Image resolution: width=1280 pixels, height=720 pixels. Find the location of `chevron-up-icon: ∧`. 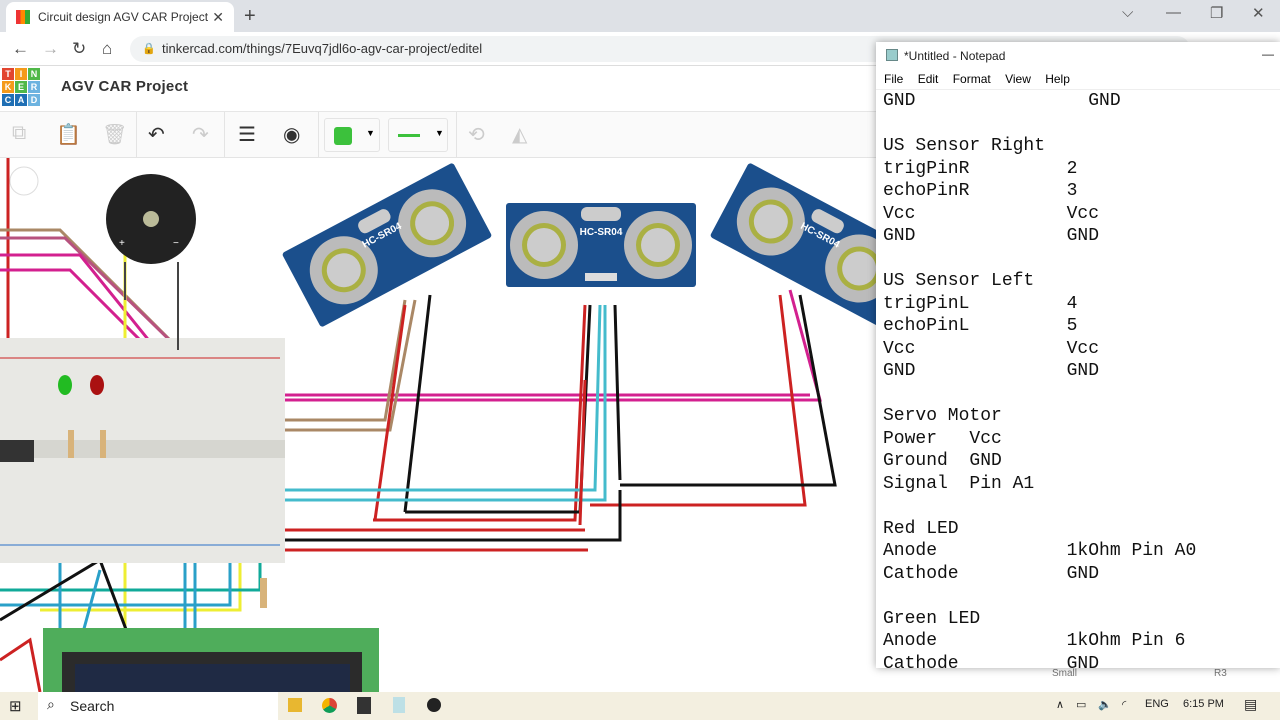

chevron-up-icon: ∧ is located at coordinates (1060, 704).